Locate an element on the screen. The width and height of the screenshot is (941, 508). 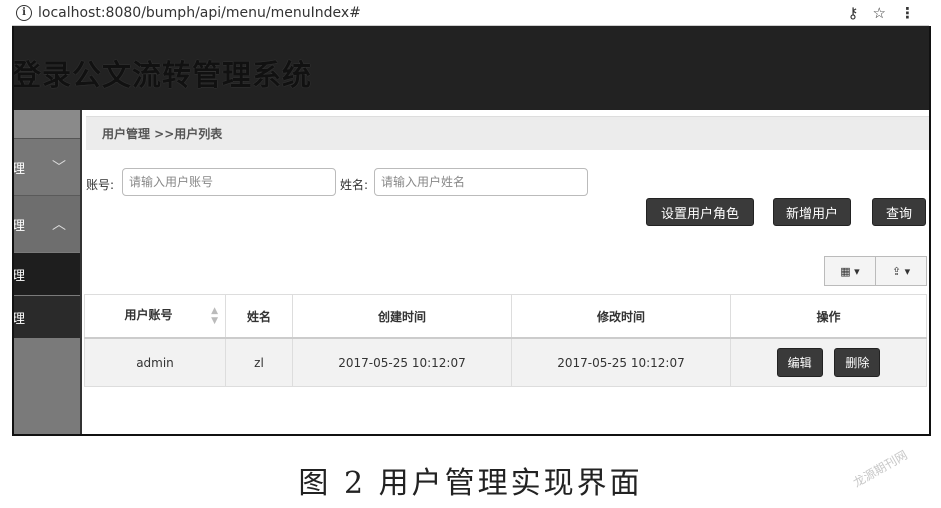
chevron-up-icon: ︿ is located at coordinates (59, 225).